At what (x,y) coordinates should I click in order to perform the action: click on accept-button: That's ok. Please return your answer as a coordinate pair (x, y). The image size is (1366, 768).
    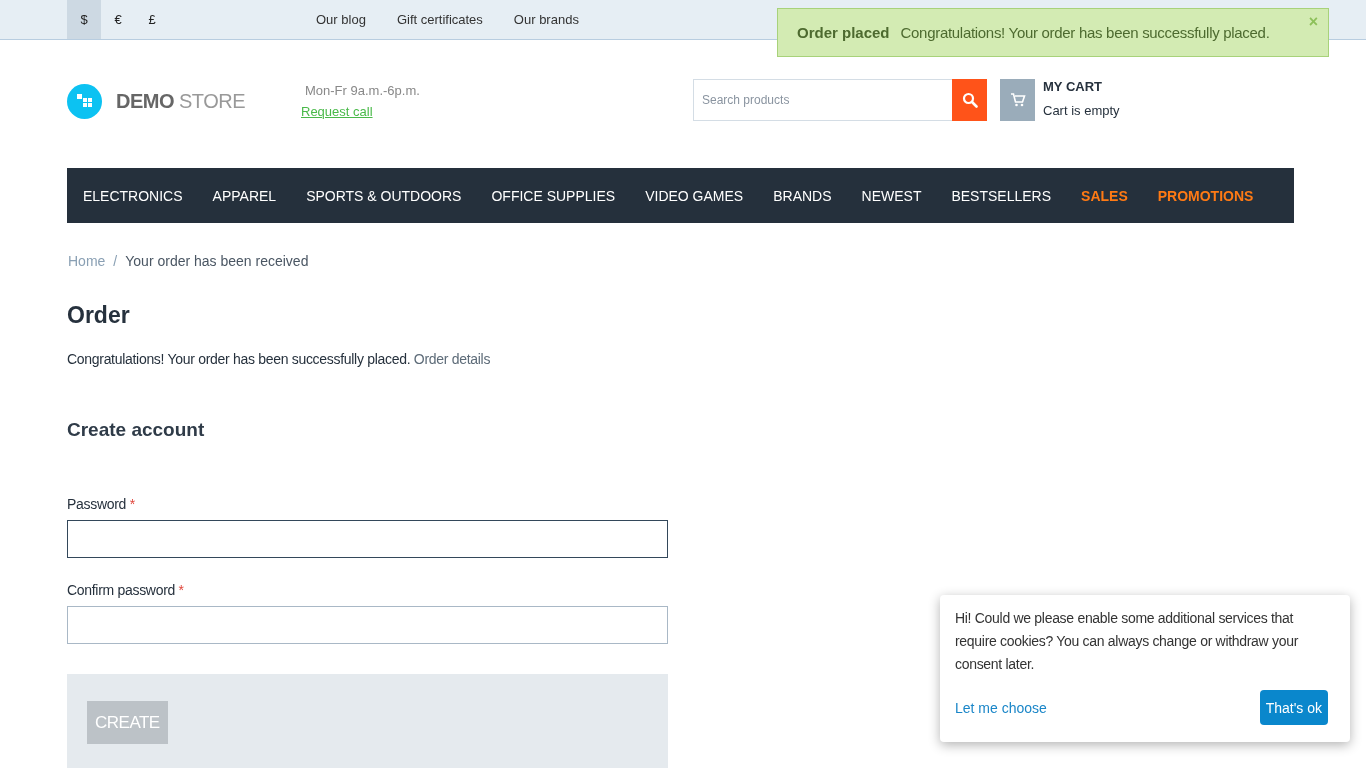
    Looking at the image, I should click on (1293, 707).